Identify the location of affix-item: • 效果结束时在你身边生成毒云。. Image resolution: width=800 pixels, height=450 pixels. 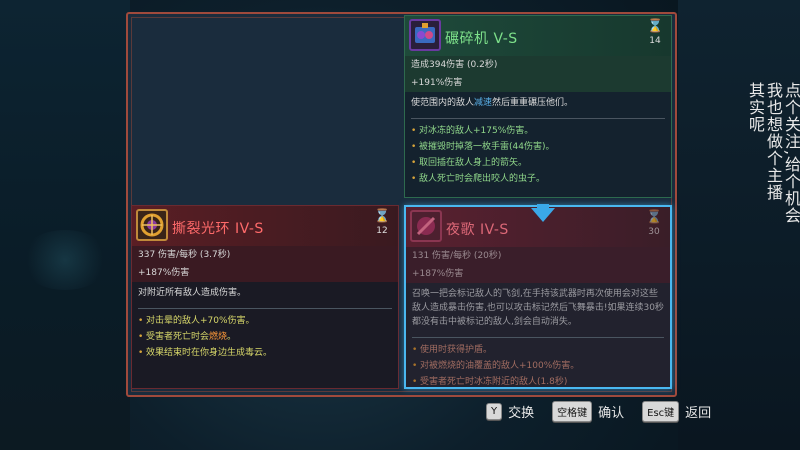
(205, 353).